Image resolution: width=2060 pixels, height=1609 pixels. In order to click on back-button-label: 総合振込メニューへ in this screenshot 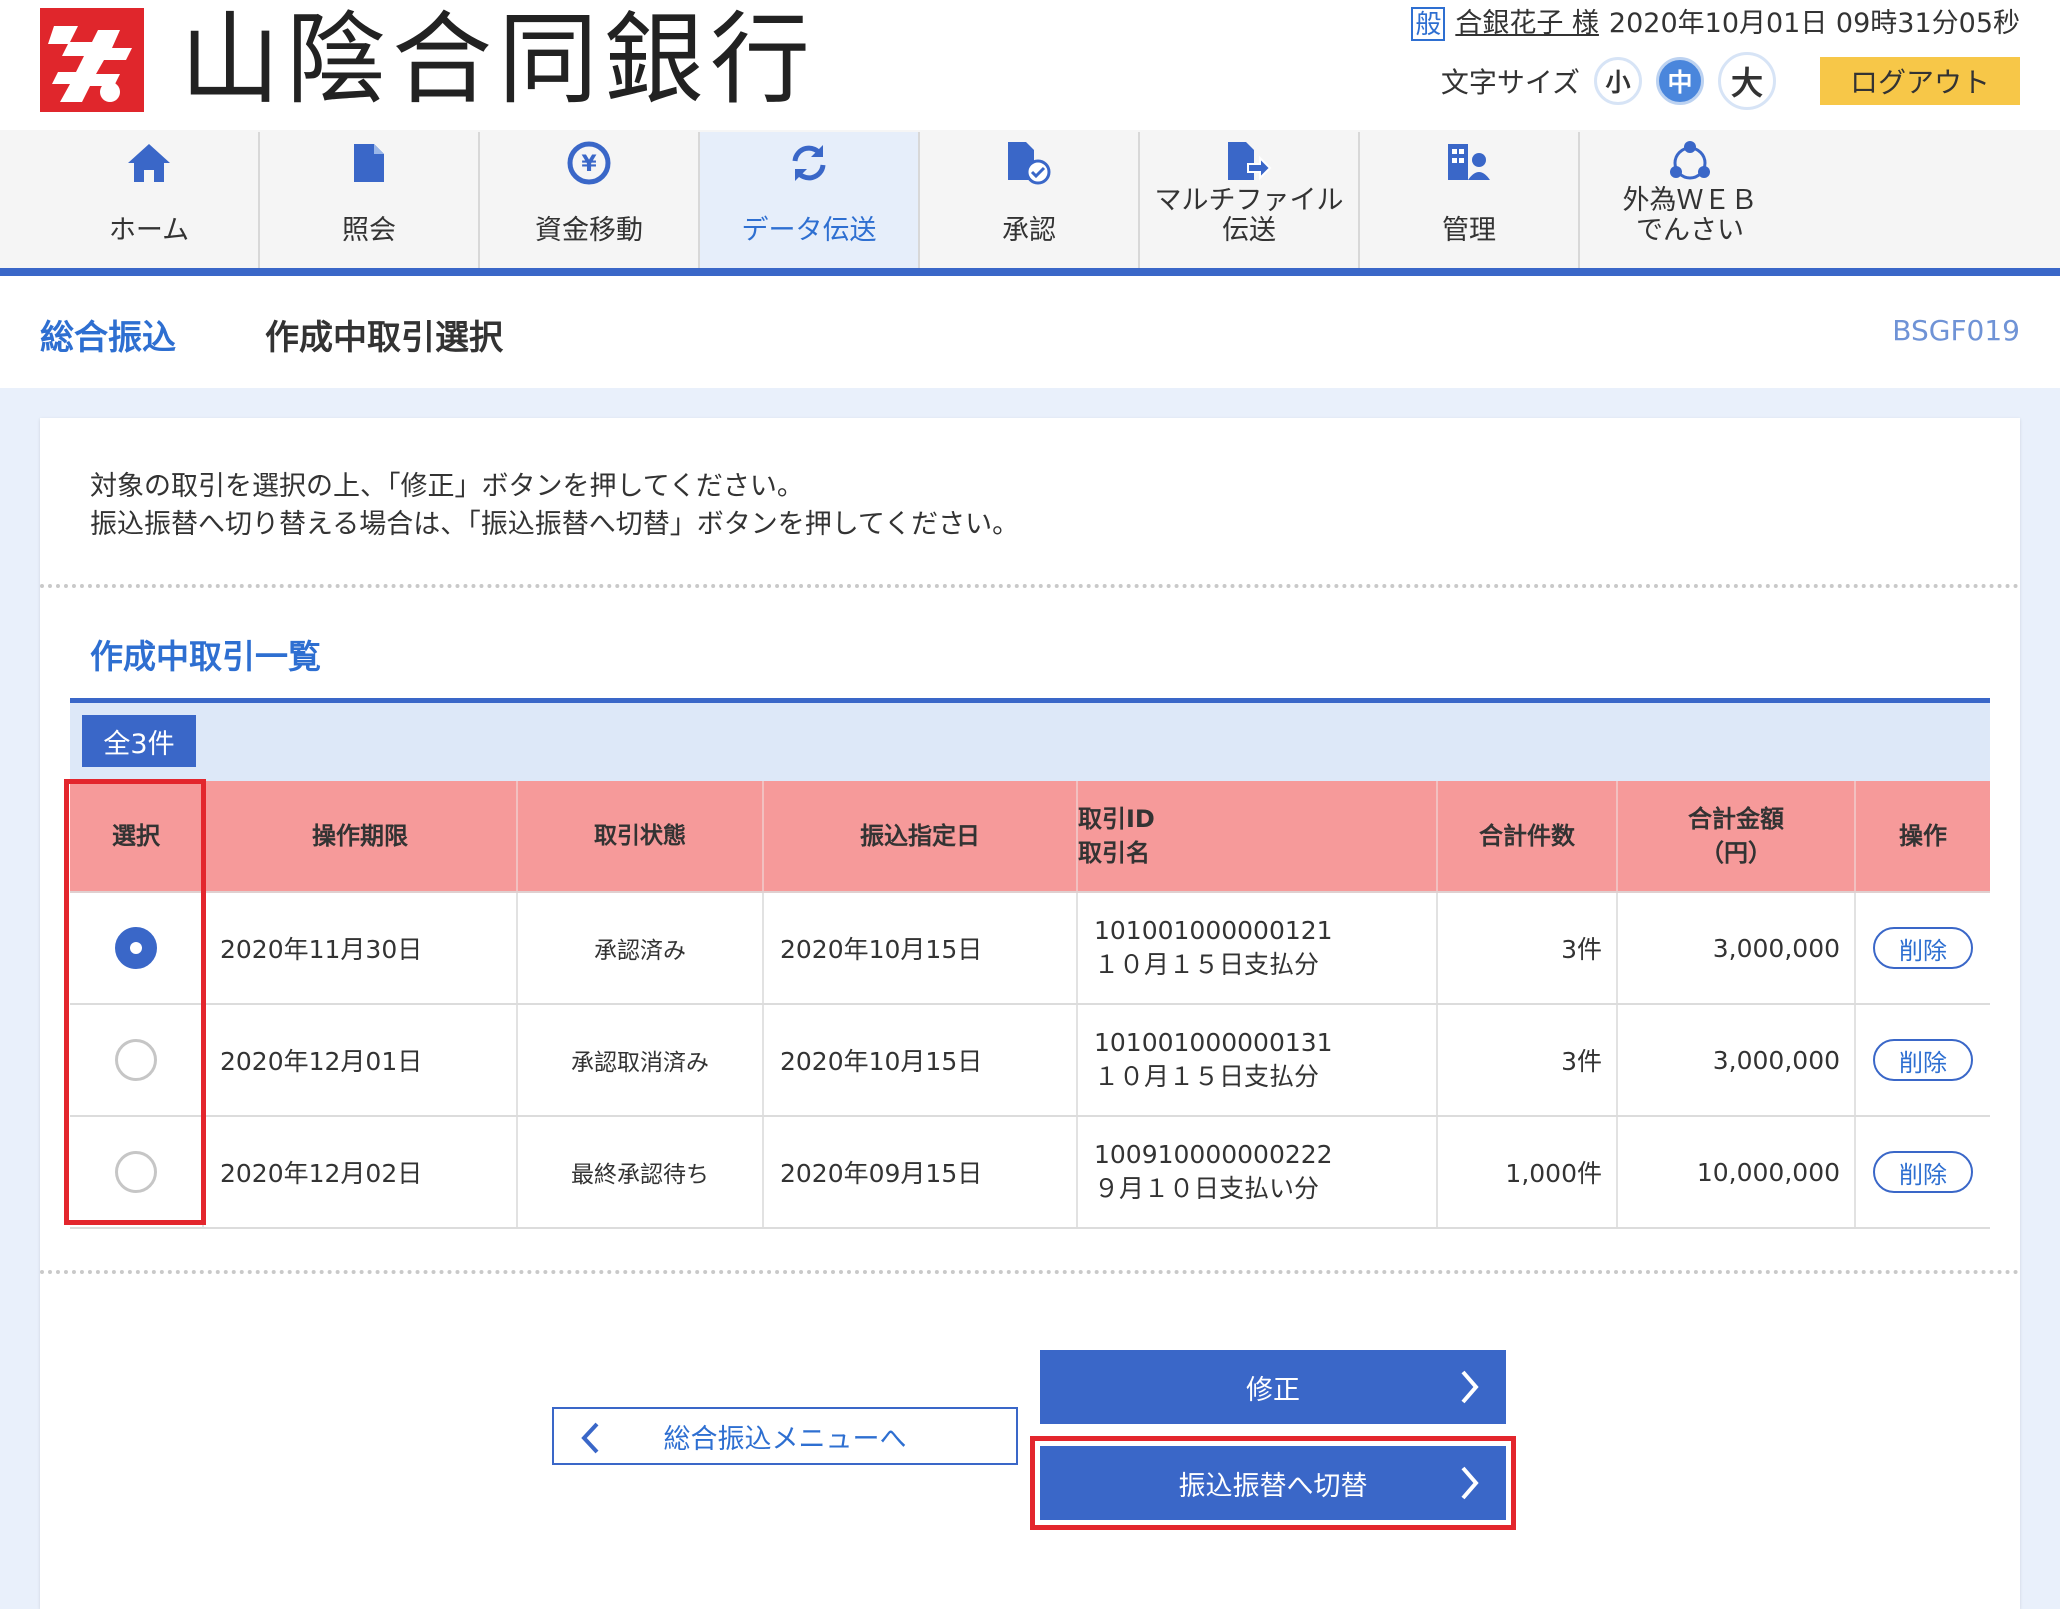, I will do `click(785, 1439)`.